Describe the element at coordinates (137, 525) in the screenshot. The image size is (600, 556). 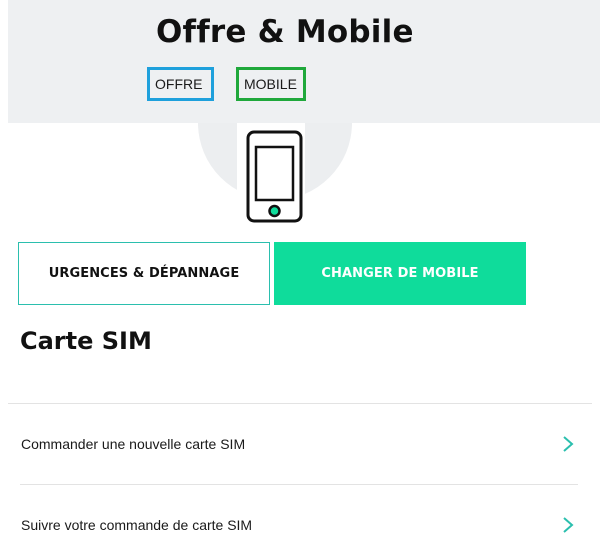
I see `list-item-label: Suivre votre commande de carte SIM` at that location.